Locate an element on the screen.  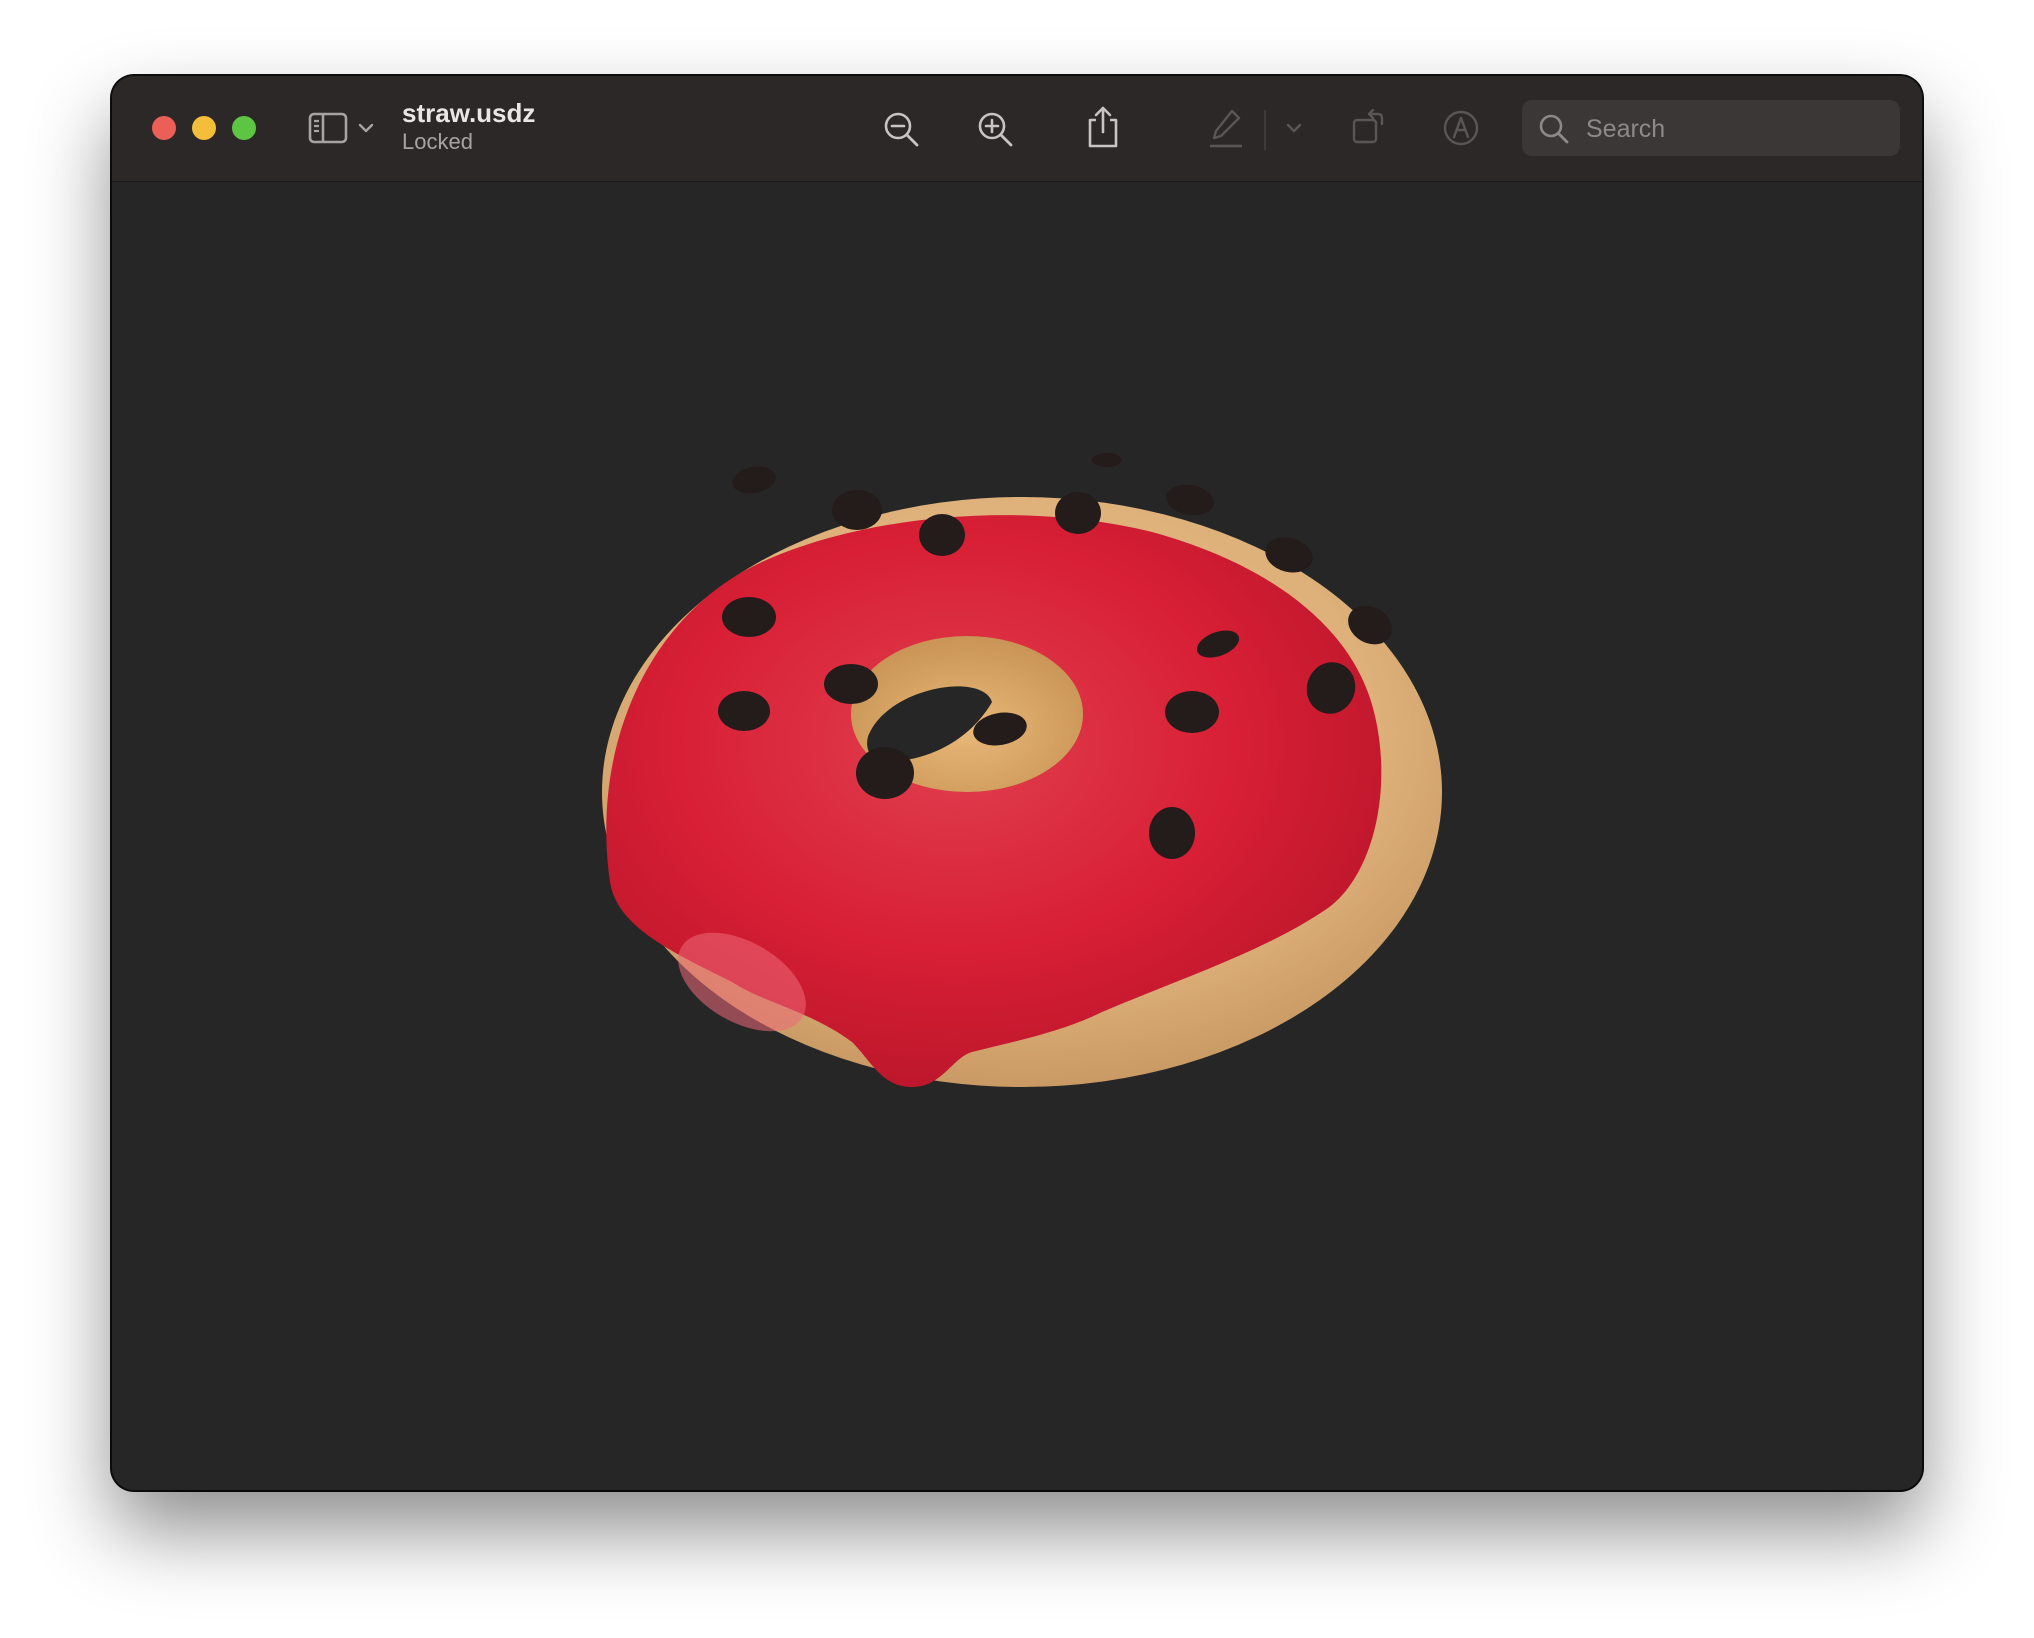
zoom-in-button is located at coordinates (995, 129).